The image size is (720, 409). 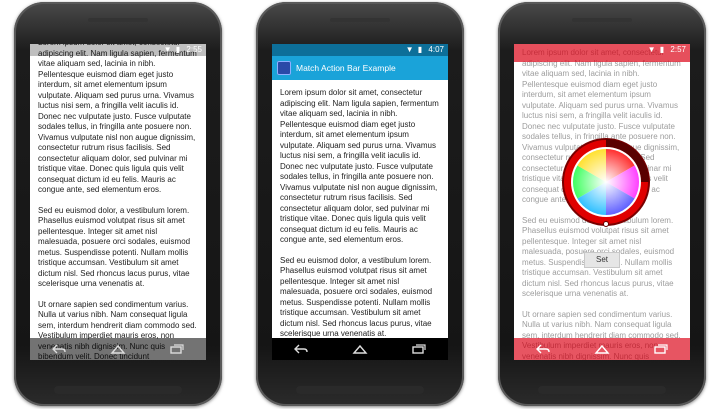 I want to click on action-bar: Match Action Bar Example, so click(x=360, y=68).